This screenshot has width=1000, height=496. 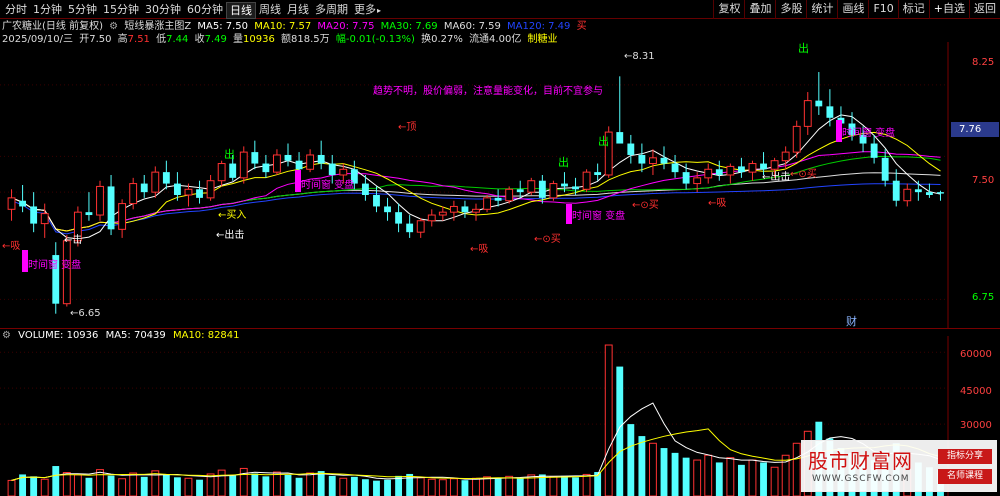 I want to click on toolbar-right-buttons: 复权 叠加 多股 统计 画线 F10 标记 +自选 返回, so click(x=856, y=9).